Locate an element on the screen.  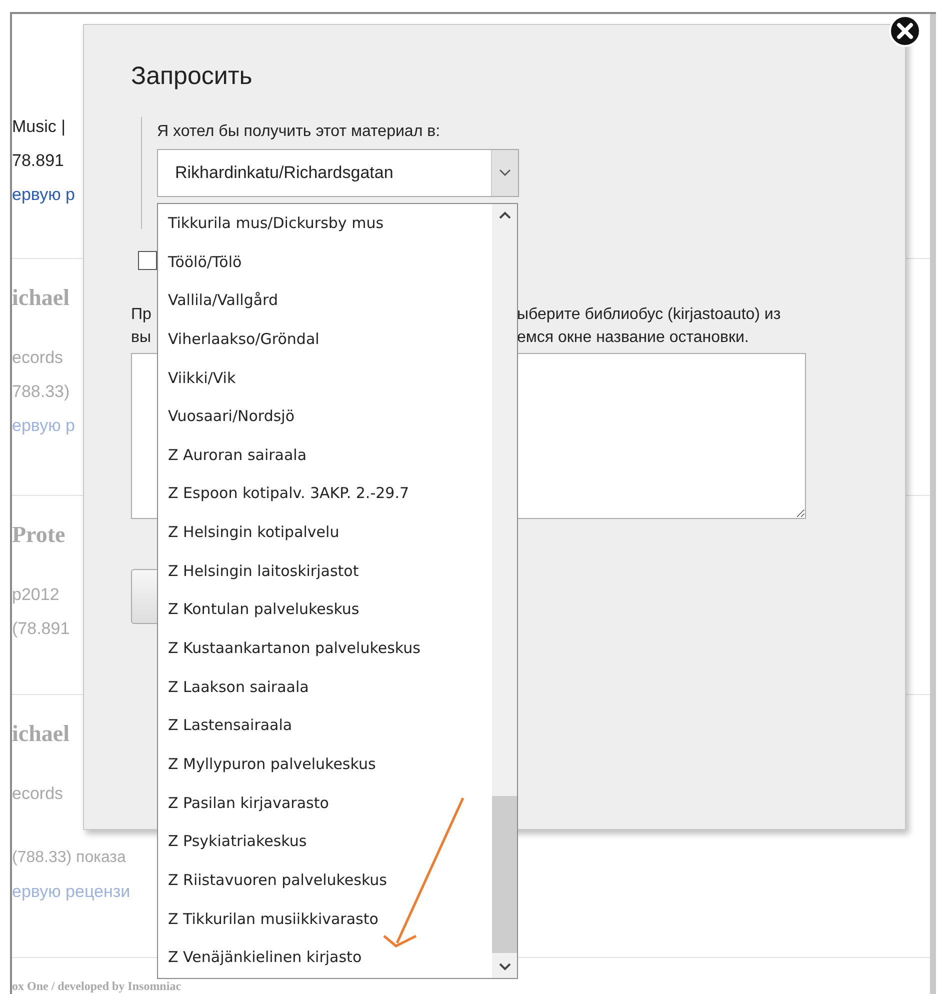
item-heading: Prote is located at coordinates (39, 535).